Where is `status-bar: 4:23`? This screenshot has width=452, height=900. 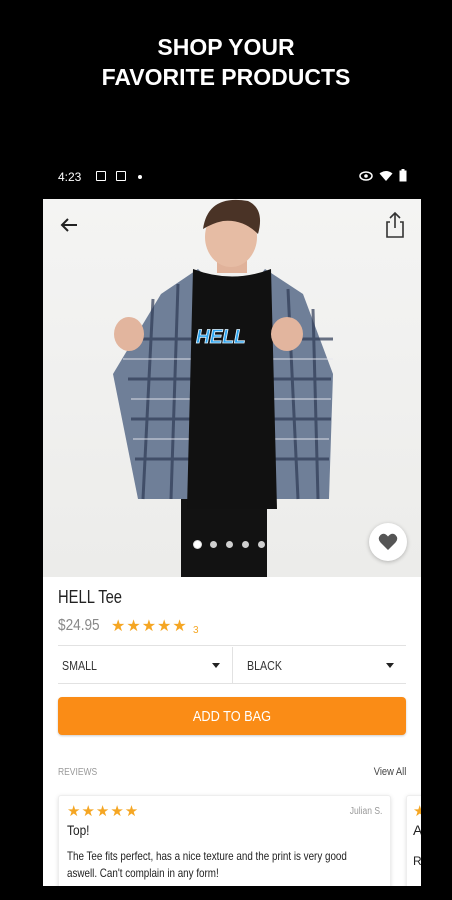
status-bar: 4:23 is located at coordinates (232, 177).